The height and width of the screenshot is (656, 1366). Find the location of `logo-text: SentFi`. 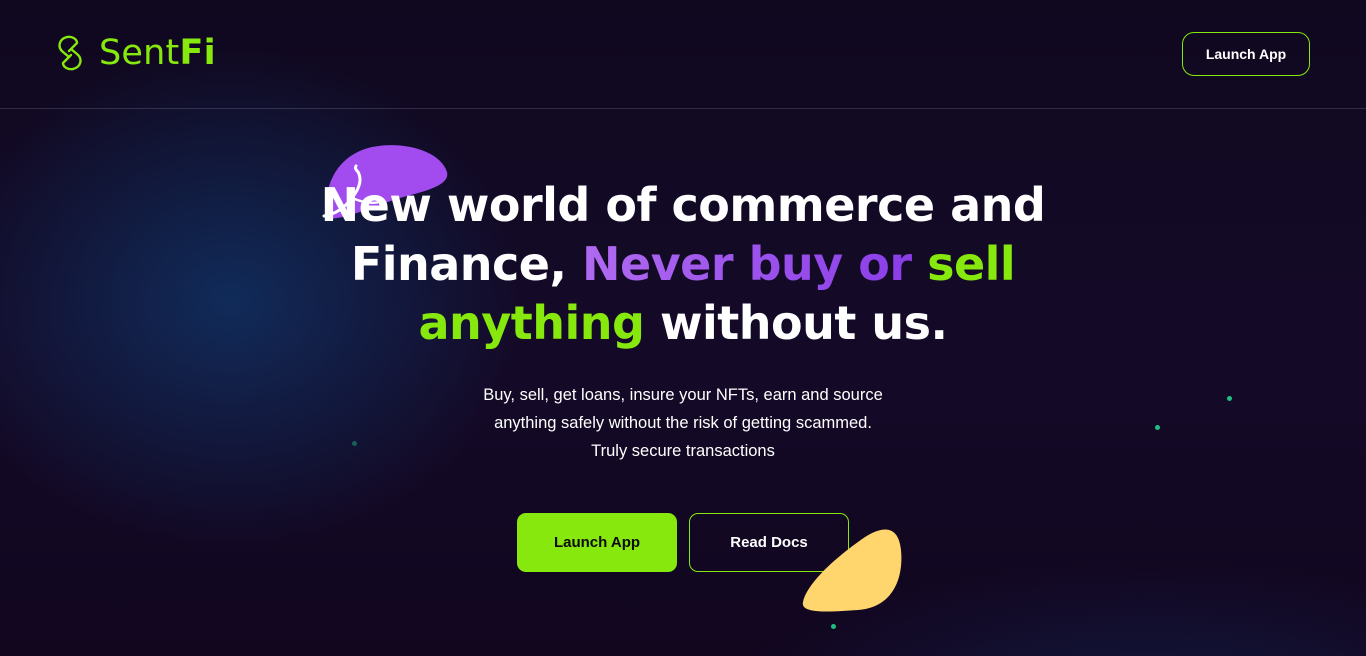

logo-text: SentFi is located at coordinates (157, 52).